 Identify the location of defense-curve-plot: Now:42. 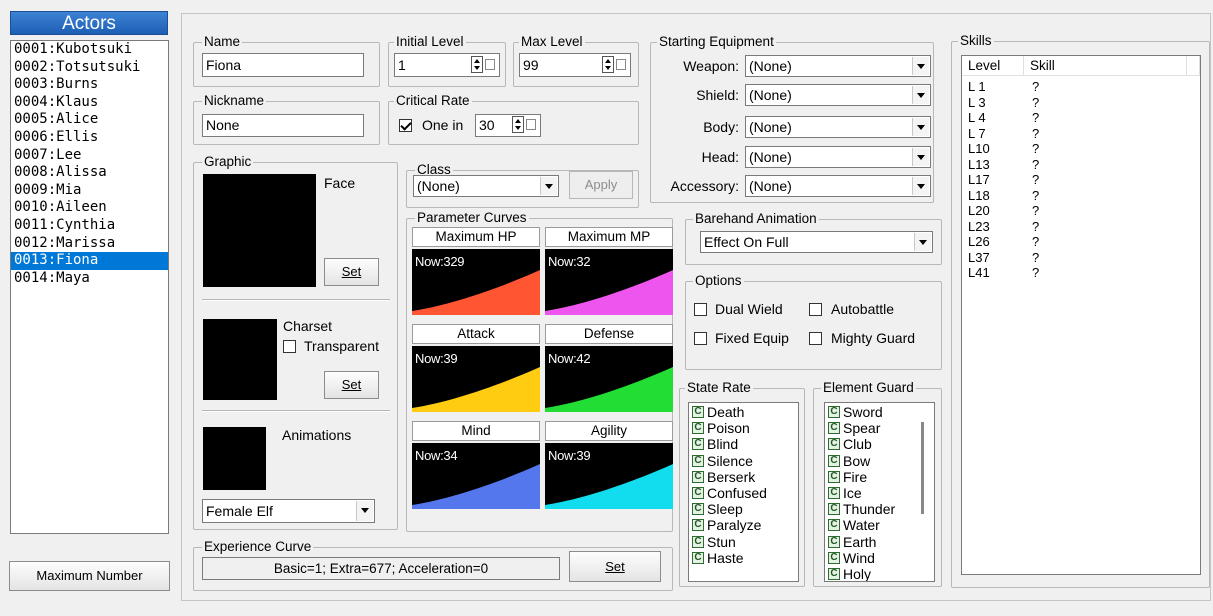
(609, 379).